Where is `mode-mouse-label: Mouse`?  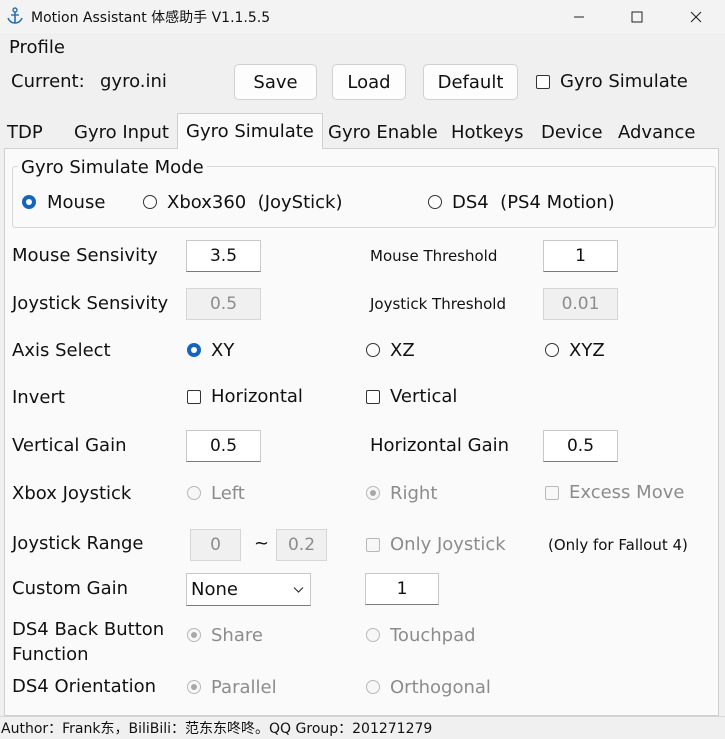
mode-mouse-label: Mouse is located at coordinates (76, 202).